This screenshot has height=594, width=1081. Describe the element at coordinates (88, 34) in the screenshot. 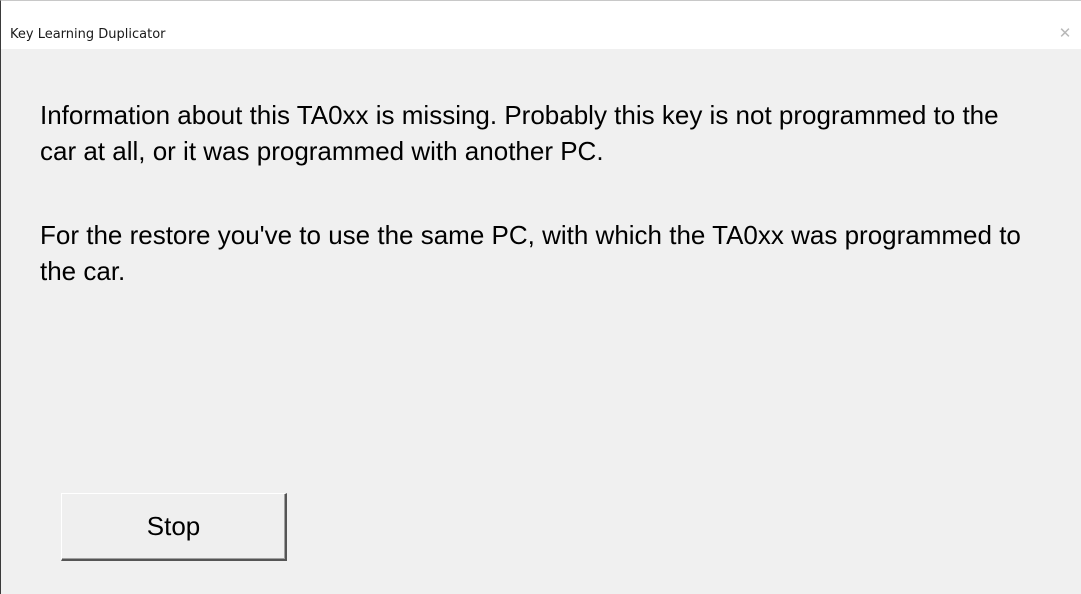

I see `window-title: Key Learning Duplicator` at that location.